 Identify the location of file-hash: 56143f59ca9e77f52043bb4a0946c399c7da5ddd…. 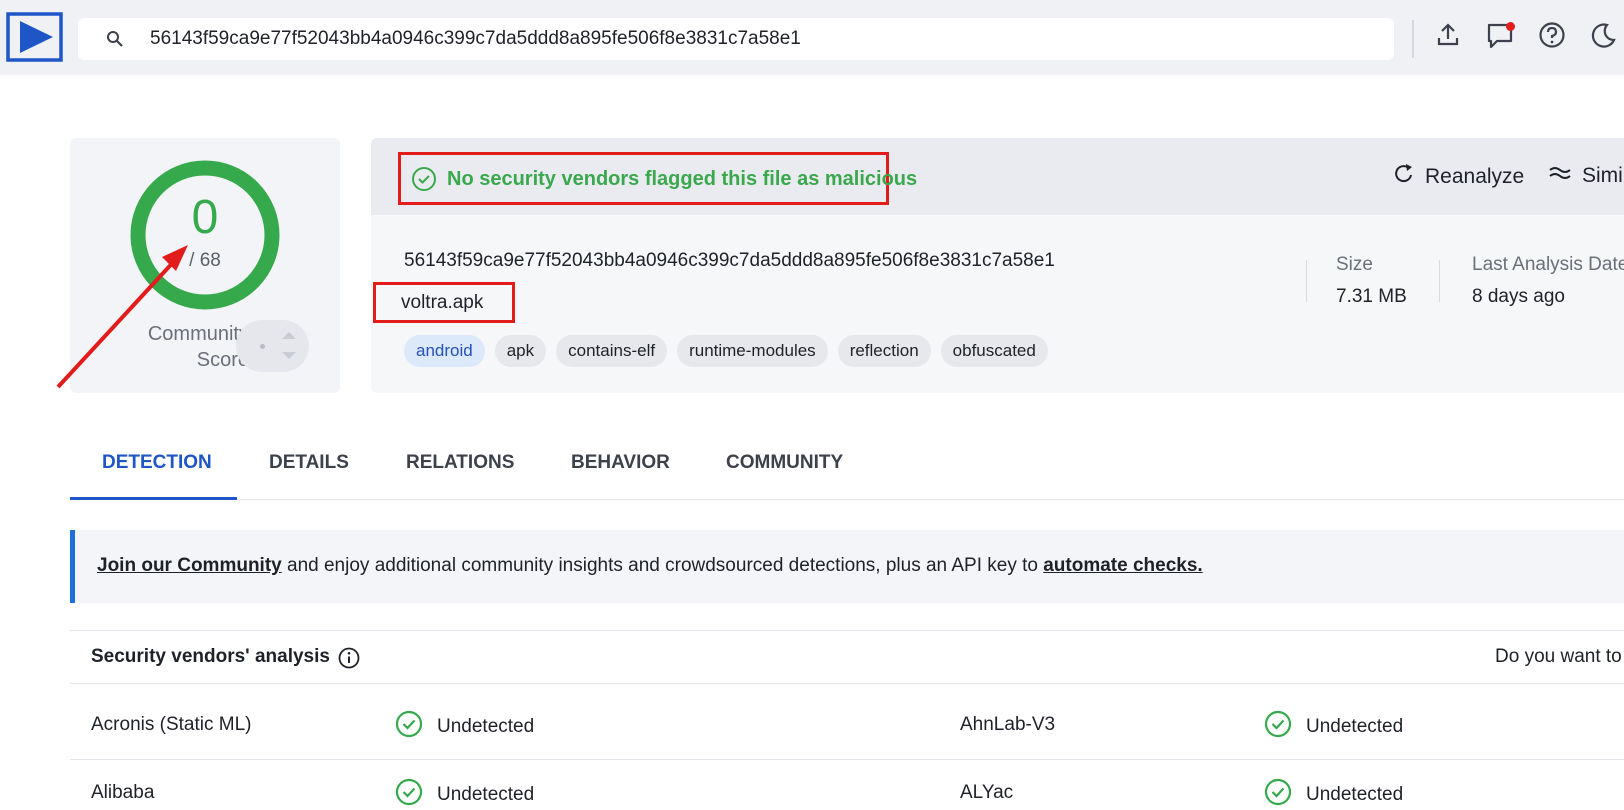
(729, 261).